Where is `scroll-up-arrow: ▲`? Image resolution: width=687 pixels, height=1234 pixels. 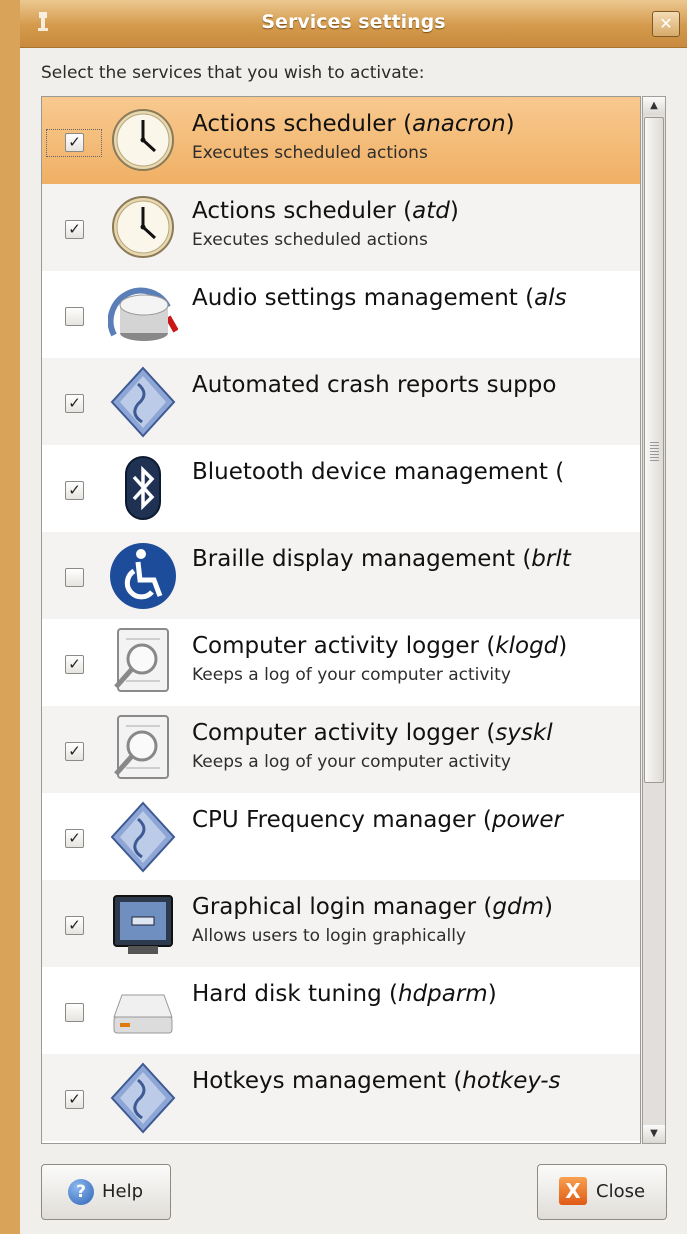
scroll-up-arrow: ▲ is located at coordinates (654, 106).